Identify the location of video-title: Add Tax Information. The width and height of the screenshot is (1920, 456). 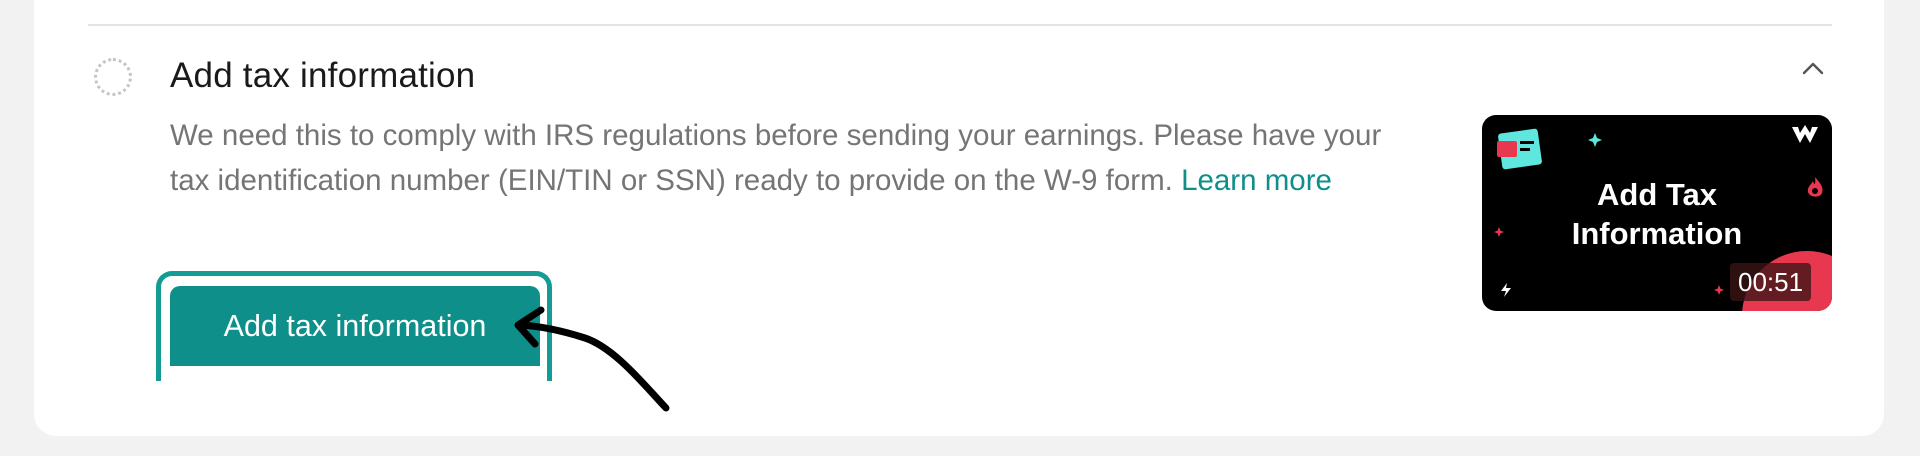
(1657, 214).